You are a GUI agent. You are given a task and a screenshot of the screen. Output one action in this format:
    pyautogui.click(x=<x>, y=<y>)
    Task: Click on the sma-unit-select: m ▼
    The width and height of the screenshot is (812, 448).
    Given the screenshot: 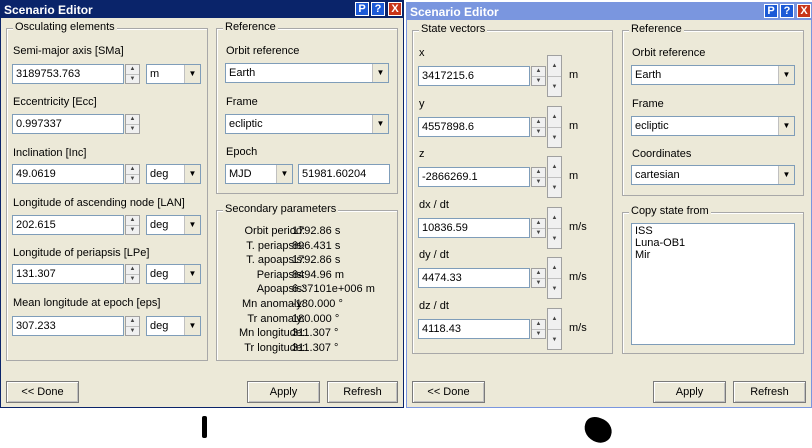 What is the action you would take?
    pyautogui.click(x=173, y=74)
    